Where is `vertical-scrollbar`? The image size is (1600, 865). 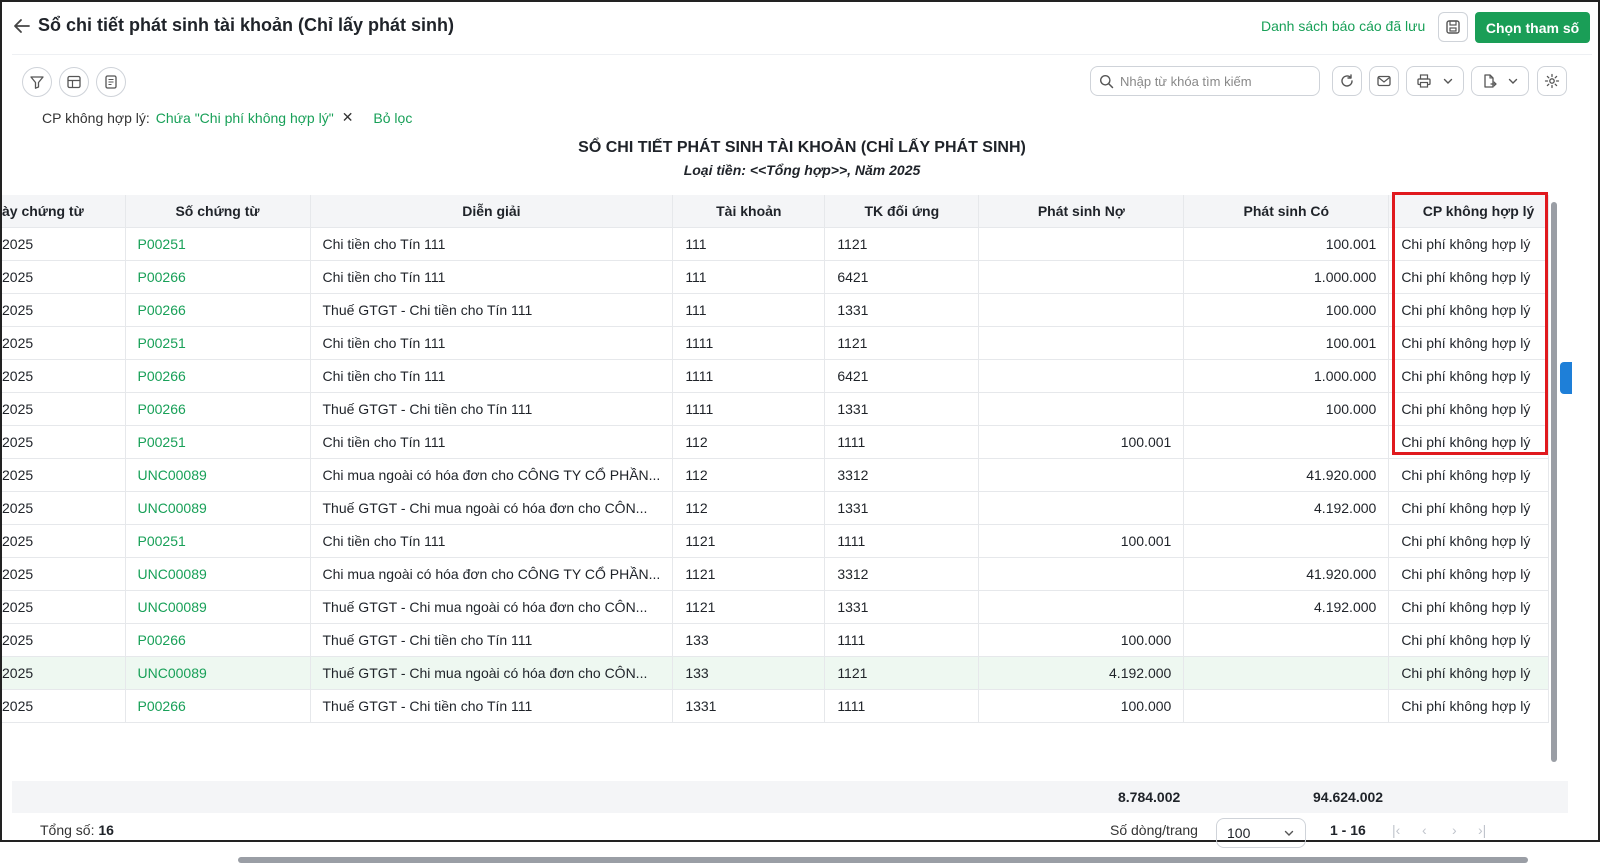
vertical-scrollbar is located at coordinates (1554, 481).